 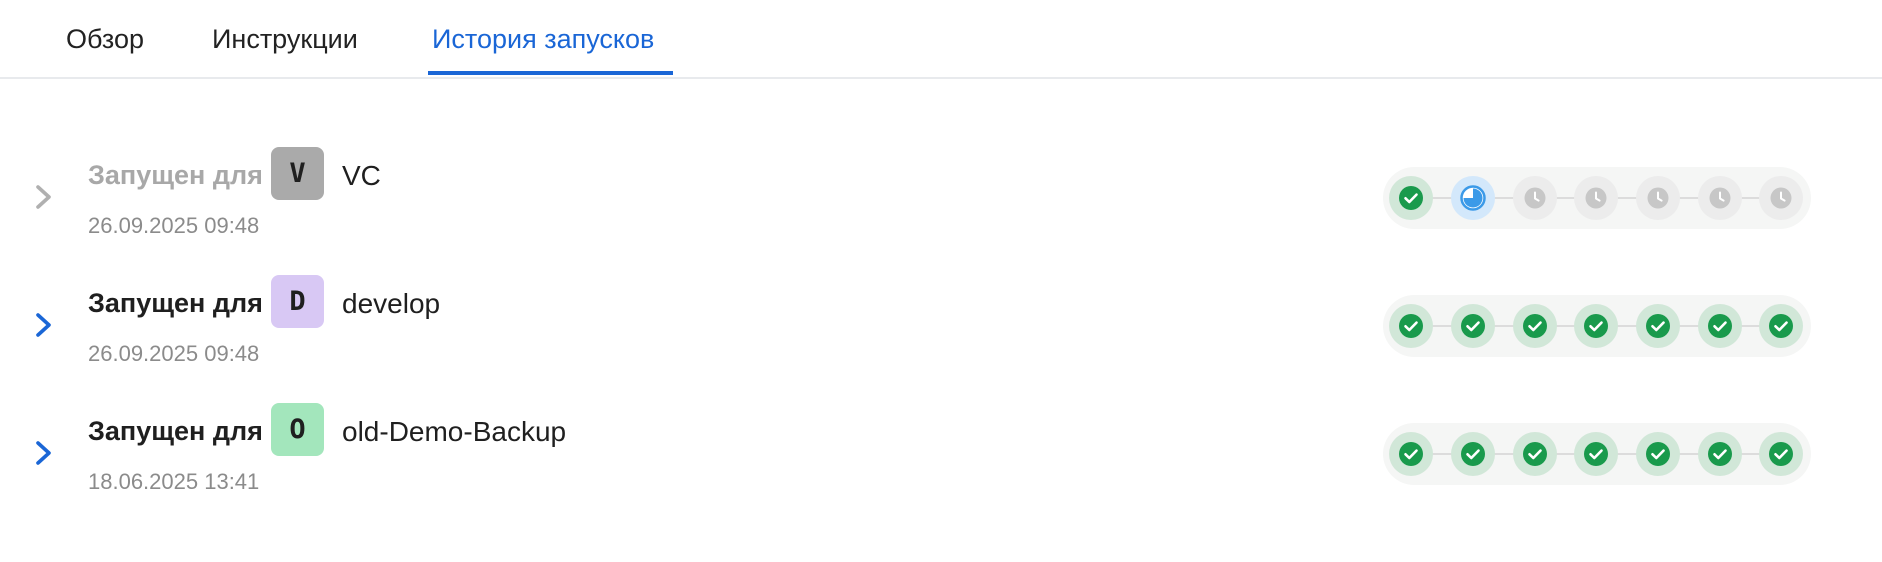 What do you see at coordinates (297, 301) in the screenshot?
I see `branch-avatar: D` at bounding box center [297, 301].